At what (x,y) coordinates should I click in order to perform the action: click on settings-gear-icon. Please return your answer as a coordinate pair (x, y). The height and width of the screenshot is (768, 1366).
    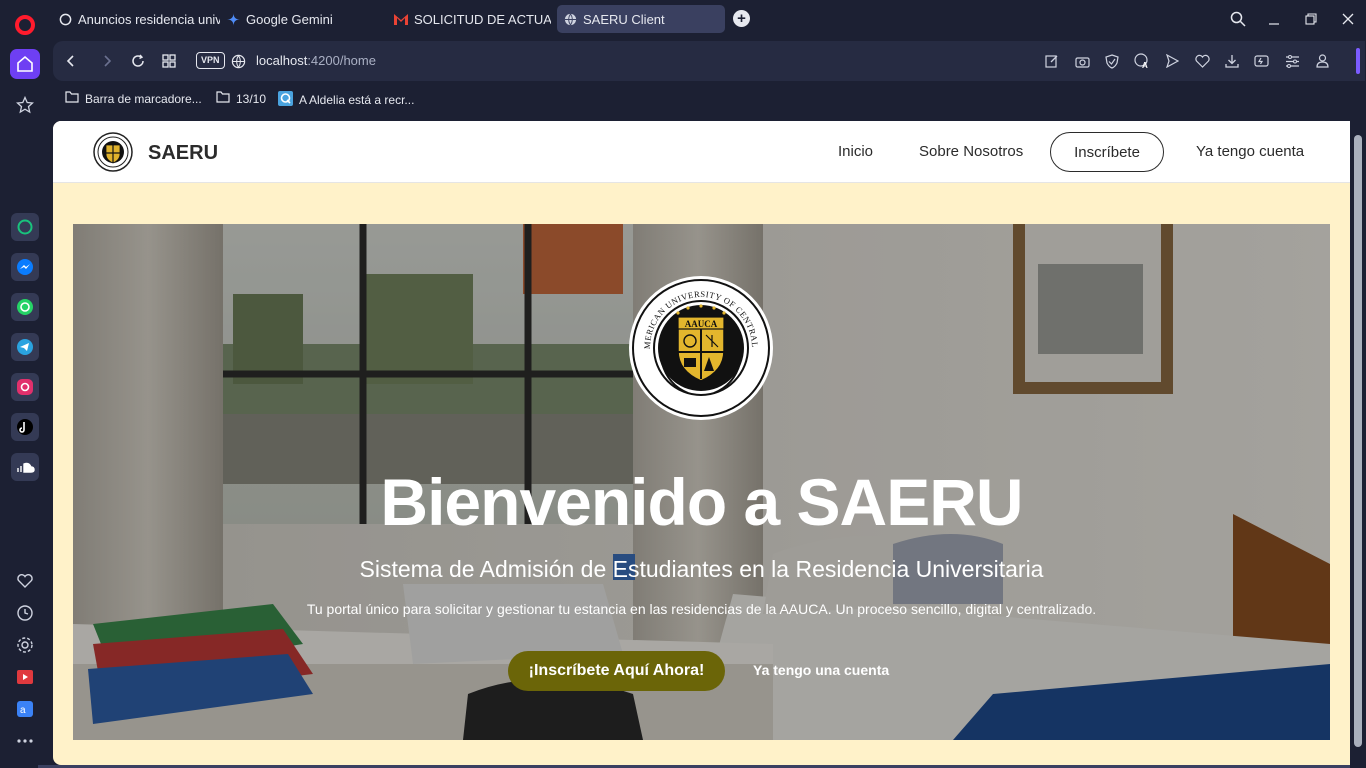
    Looking at the image, I should click on (25, 645).